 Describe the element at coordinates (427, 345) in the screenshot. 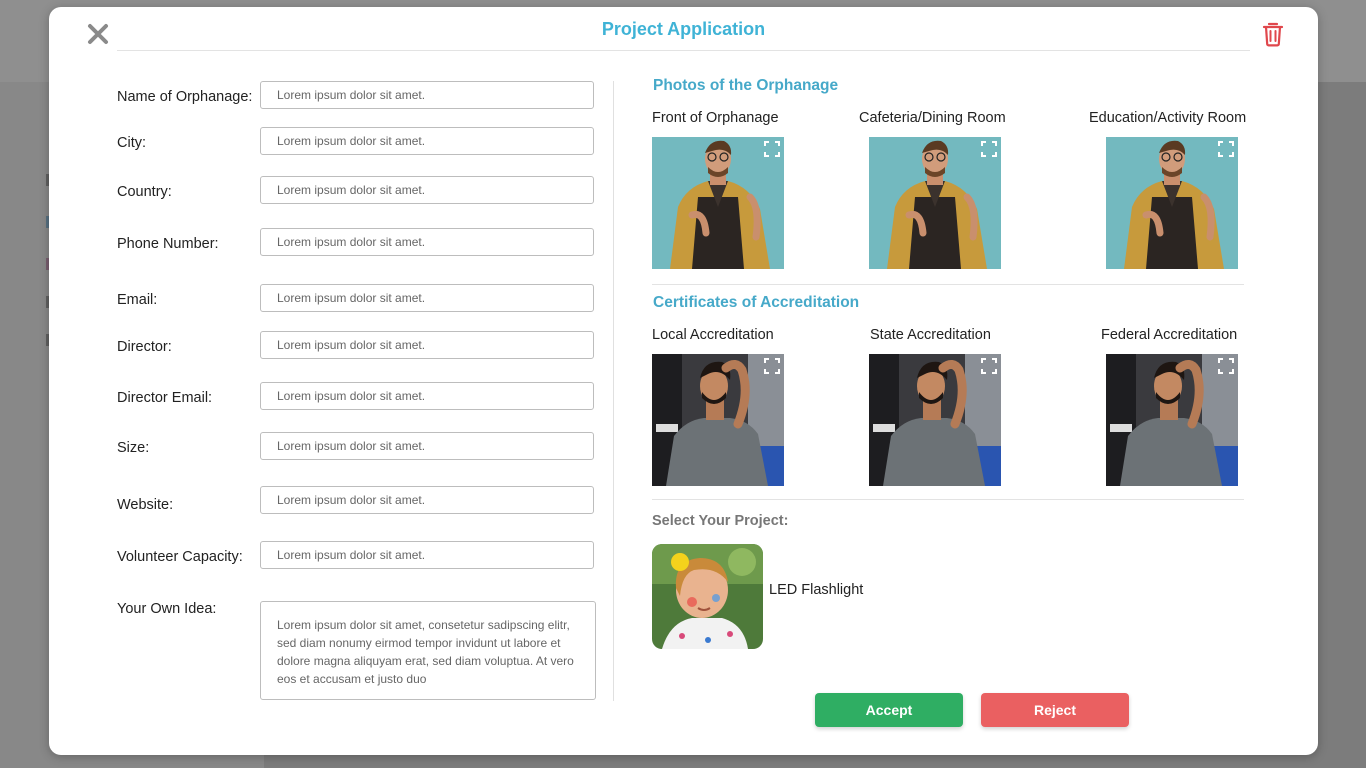

I see `director-input` at that location.